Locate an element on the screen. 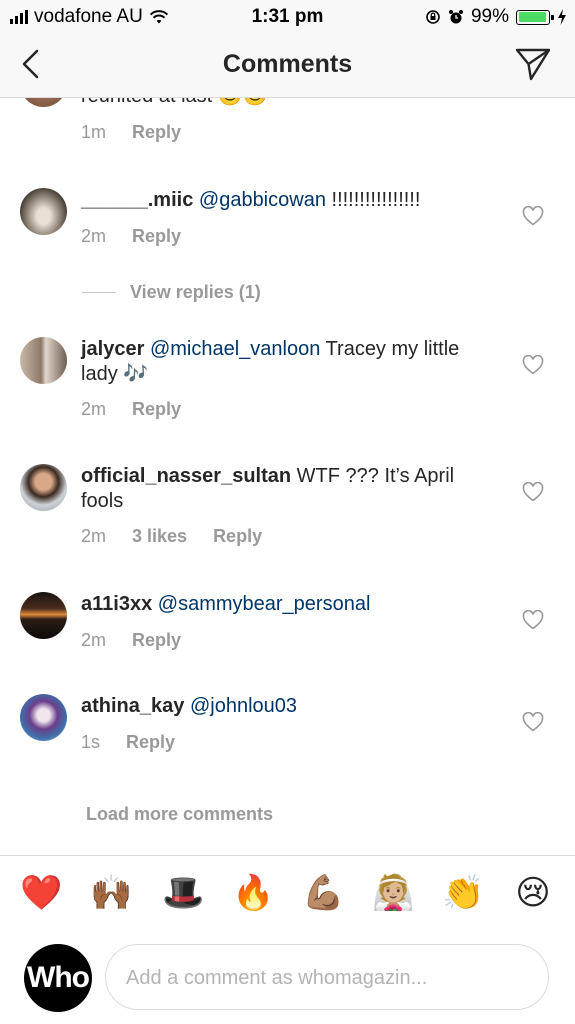  load-more-comments-button: Load more comments is located at coordinates (179, 814).